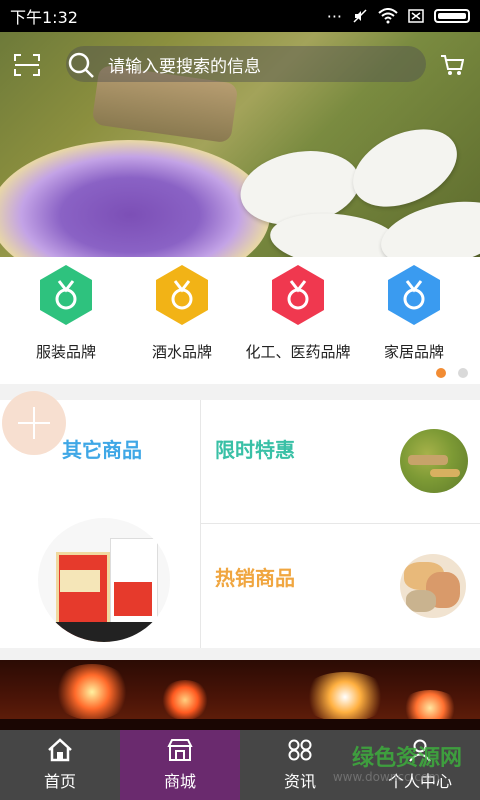  Describe the element at coordinates (452, 373) in the screenshot. I see `pager-dots` at that location.